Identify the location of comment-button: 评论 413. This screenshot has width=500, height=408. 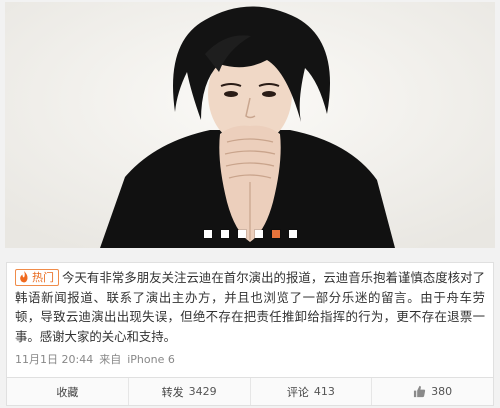
(312, 391).